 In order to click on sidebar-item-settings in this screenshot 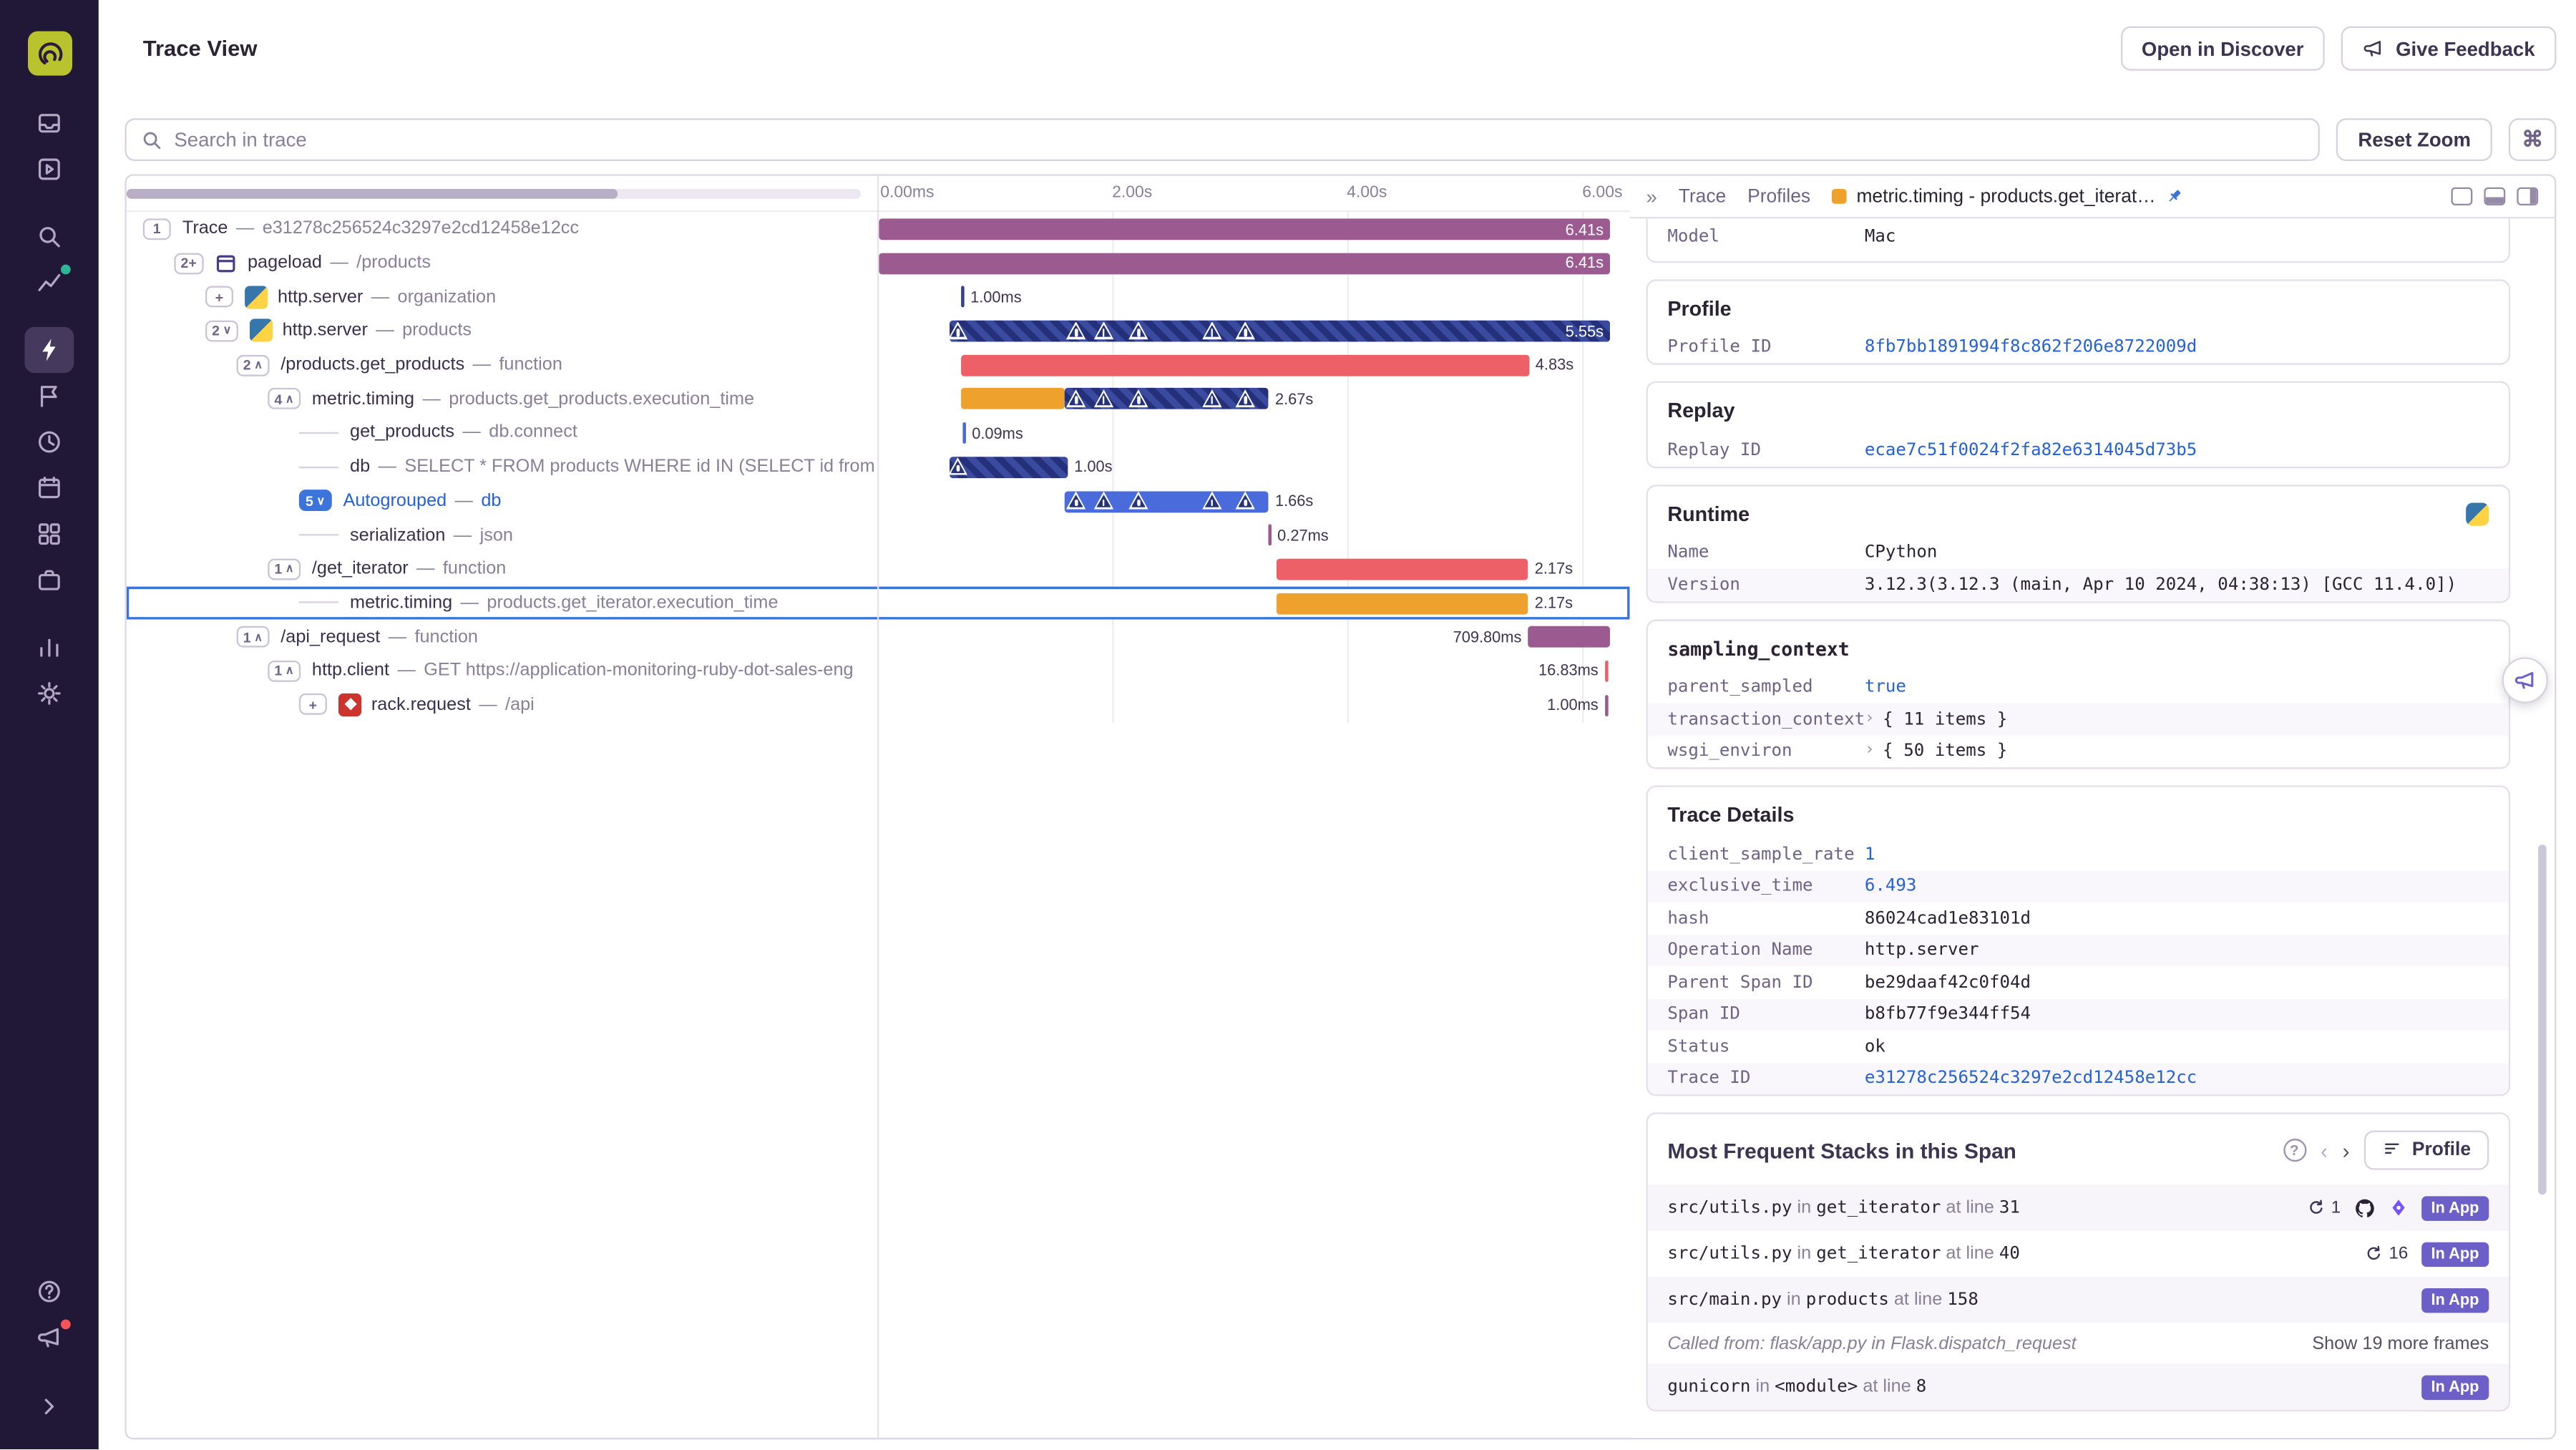, I will do `click(49, 693)`.